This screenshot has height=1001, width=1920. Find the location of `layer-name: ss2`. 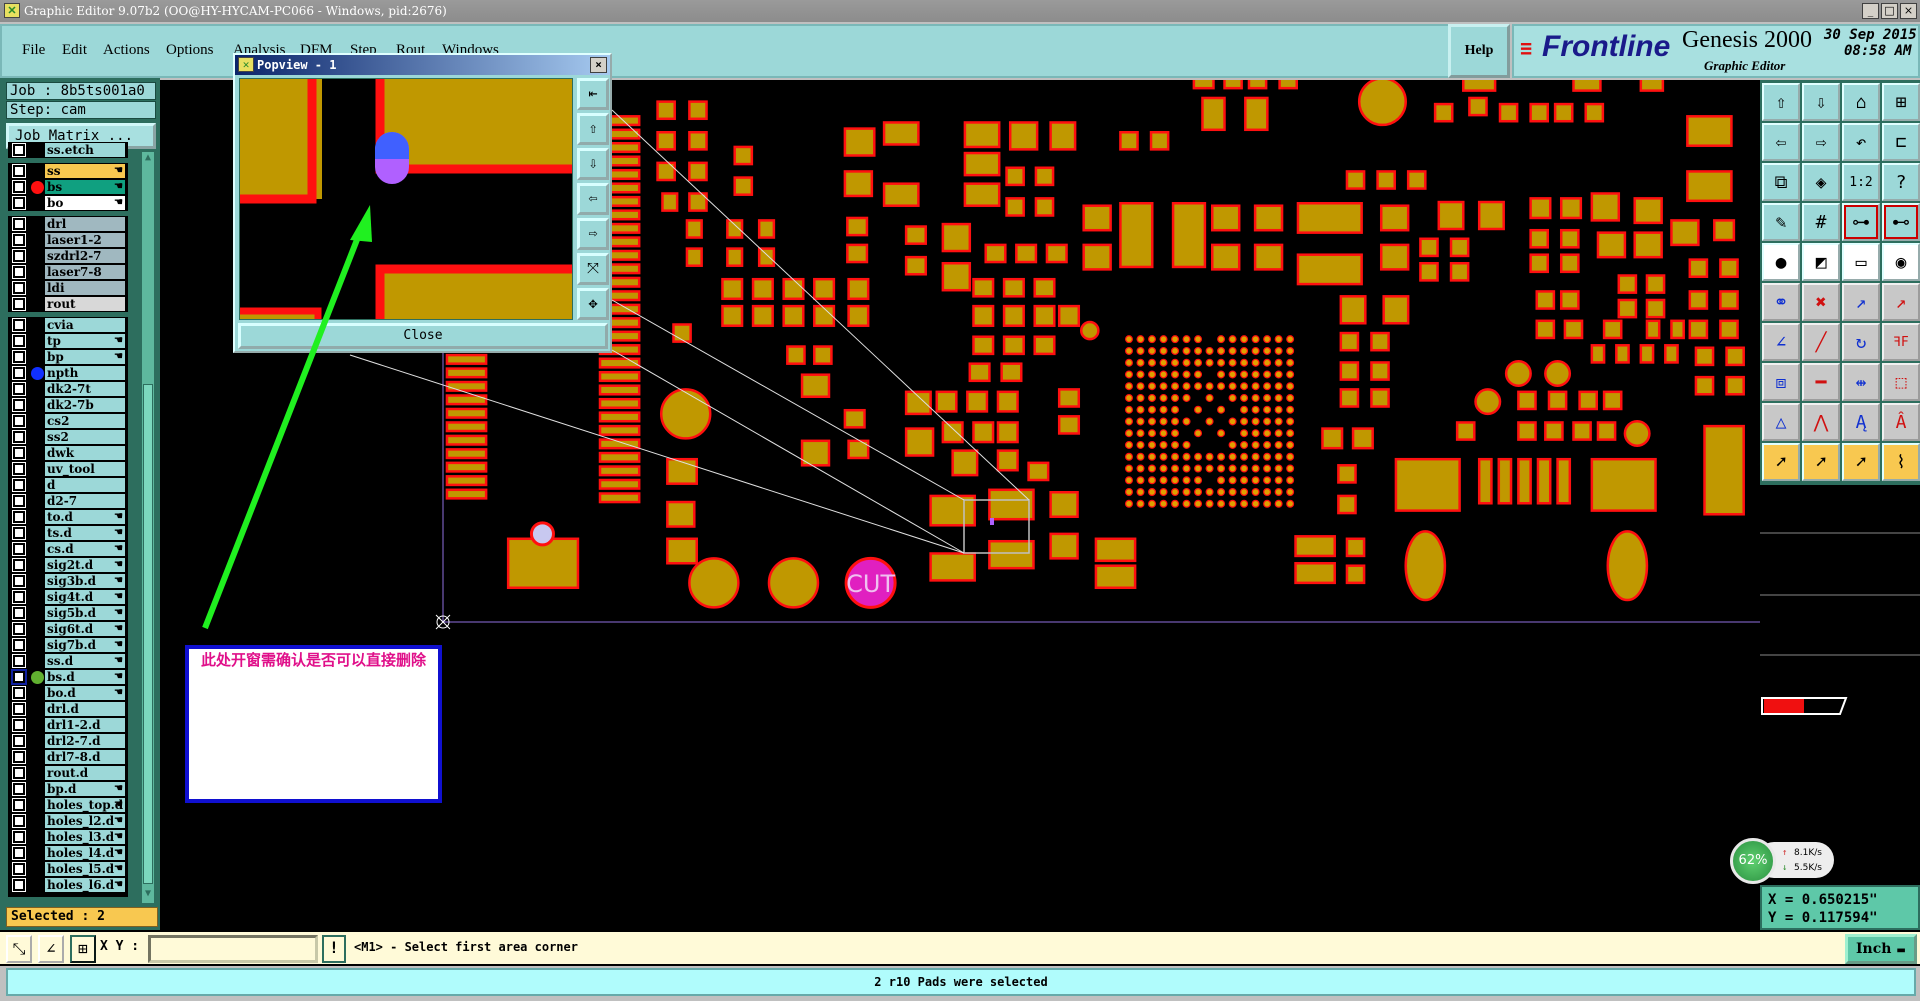

layer-name: ss2 is located at coordinates (85, 437).